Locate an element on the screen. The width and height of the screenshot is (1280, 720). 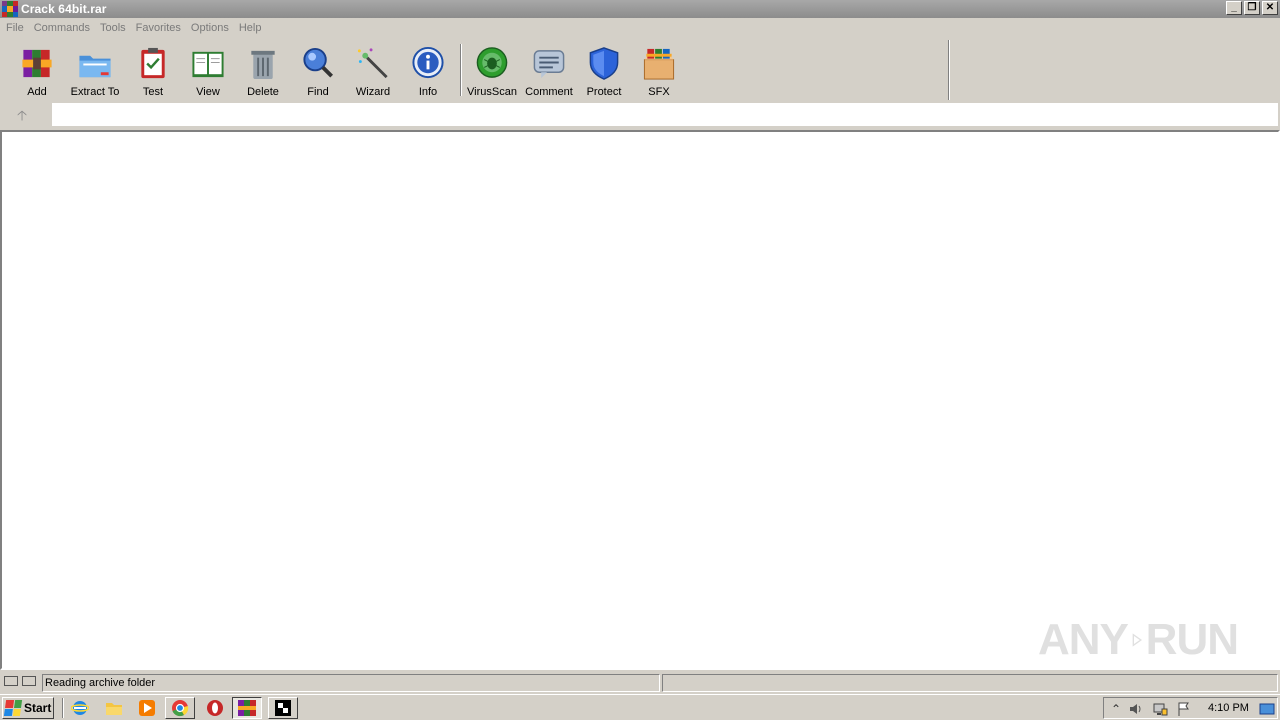
winrar-task is located at coordinates (247, 708).